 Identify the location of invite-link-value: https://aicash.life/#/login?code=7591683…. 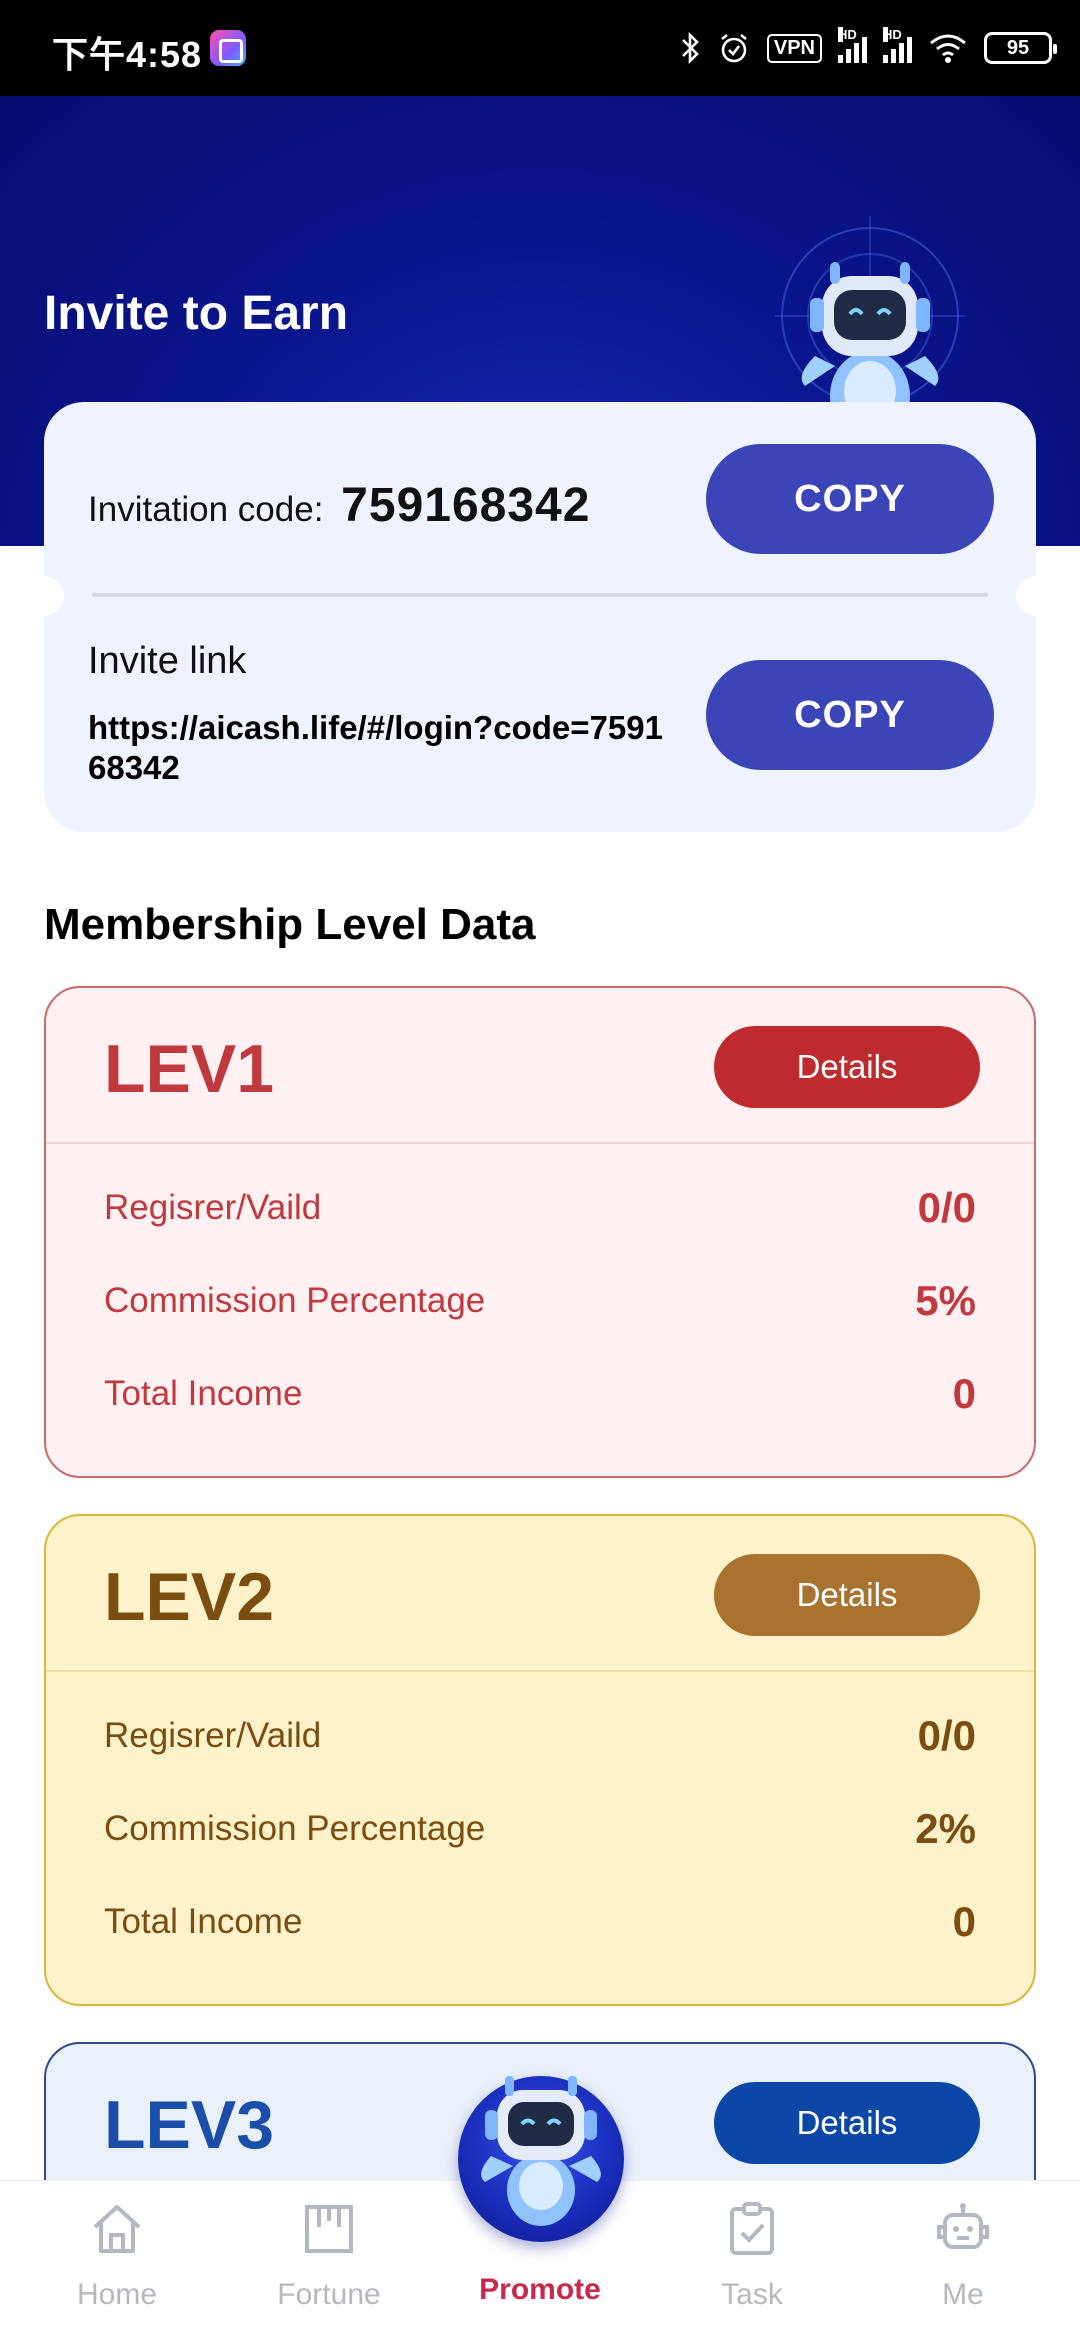
(375, 747).